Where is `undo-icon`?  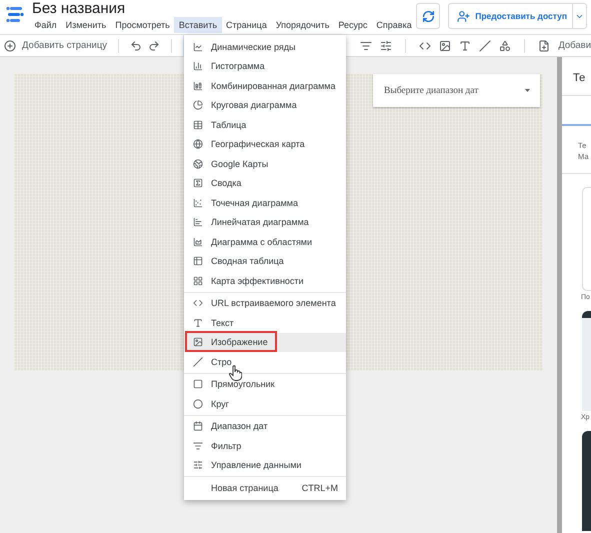 undo-icon is located at coordinates (136, 46).